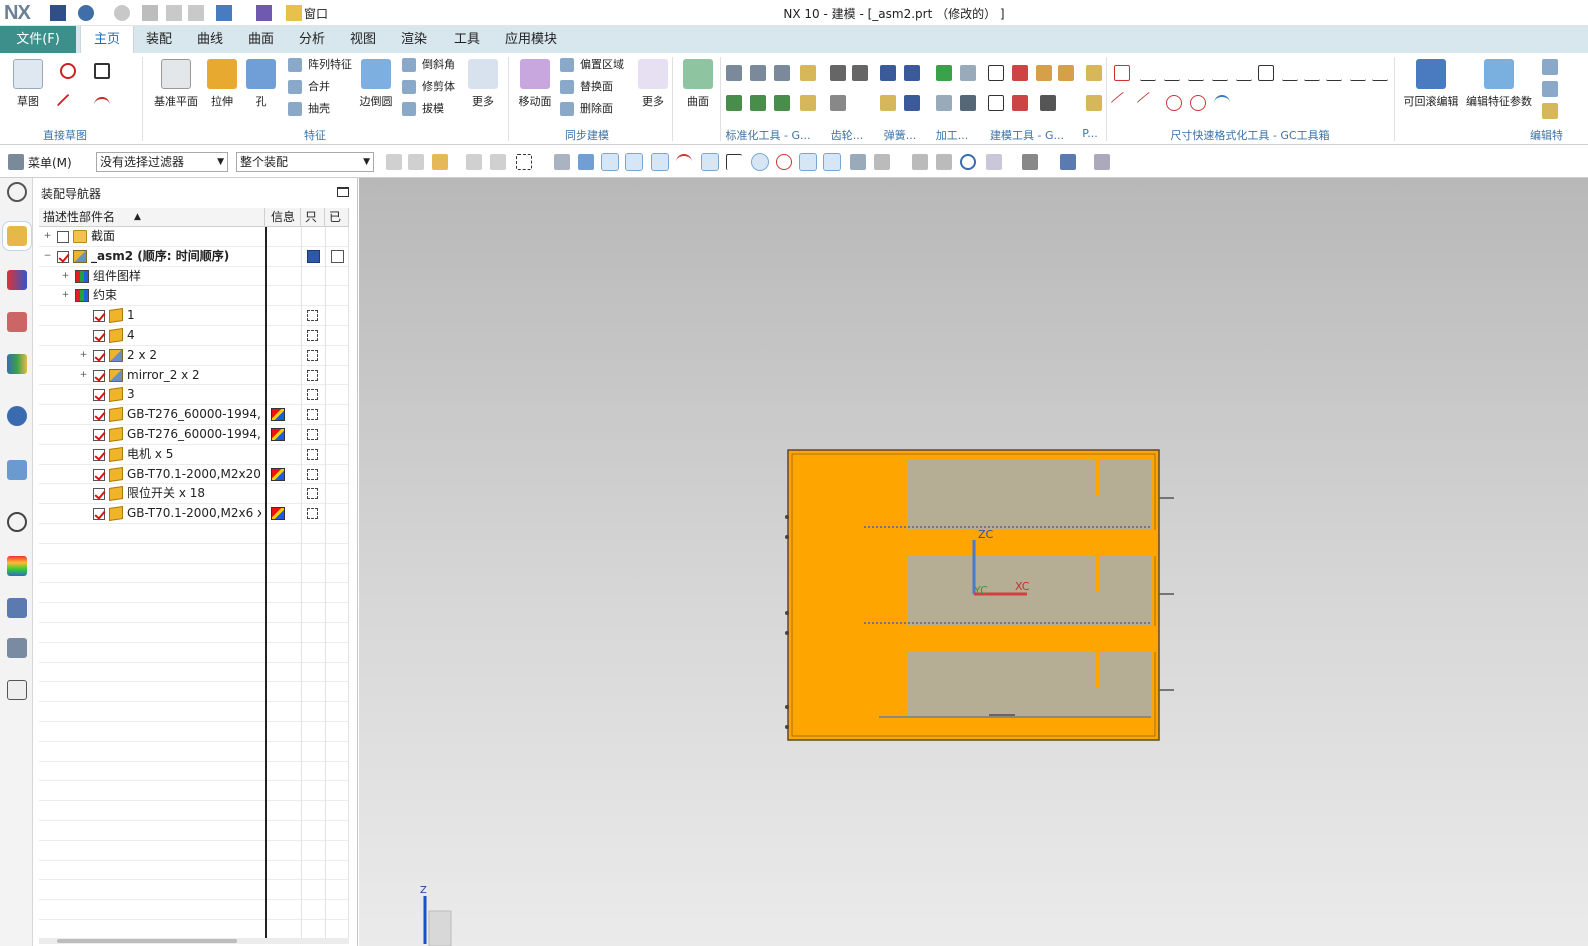 Image resolution: width=1588 pixels, height=946 pixels. What do you see at coordinates (994, 162) in the screenshot?
I see `orient-view-icon` at bounding box center [994, 162].